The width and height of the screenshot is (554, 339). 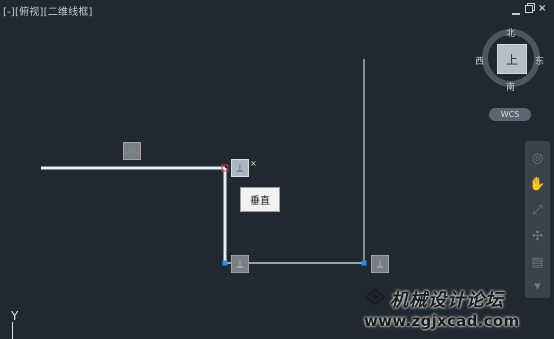 I want to click on equal-constraint-icon: ═, so click(x=132, y=151).